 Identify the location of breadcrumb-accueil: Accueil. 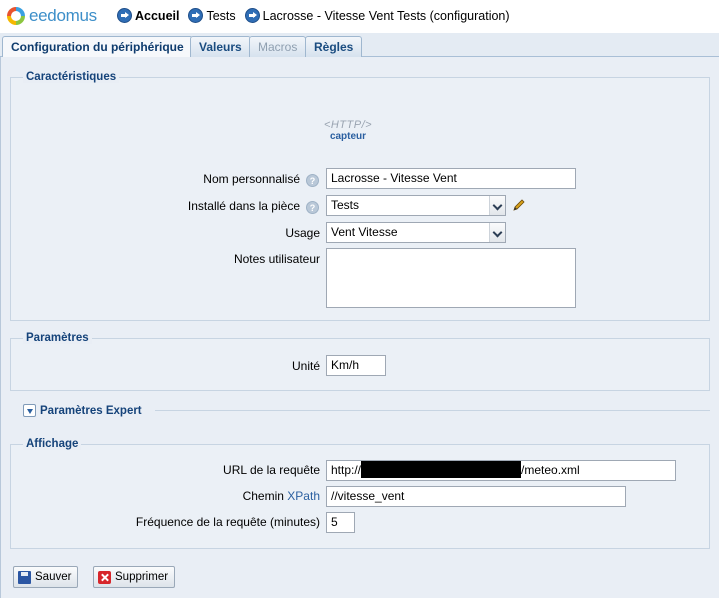
(148, 15).